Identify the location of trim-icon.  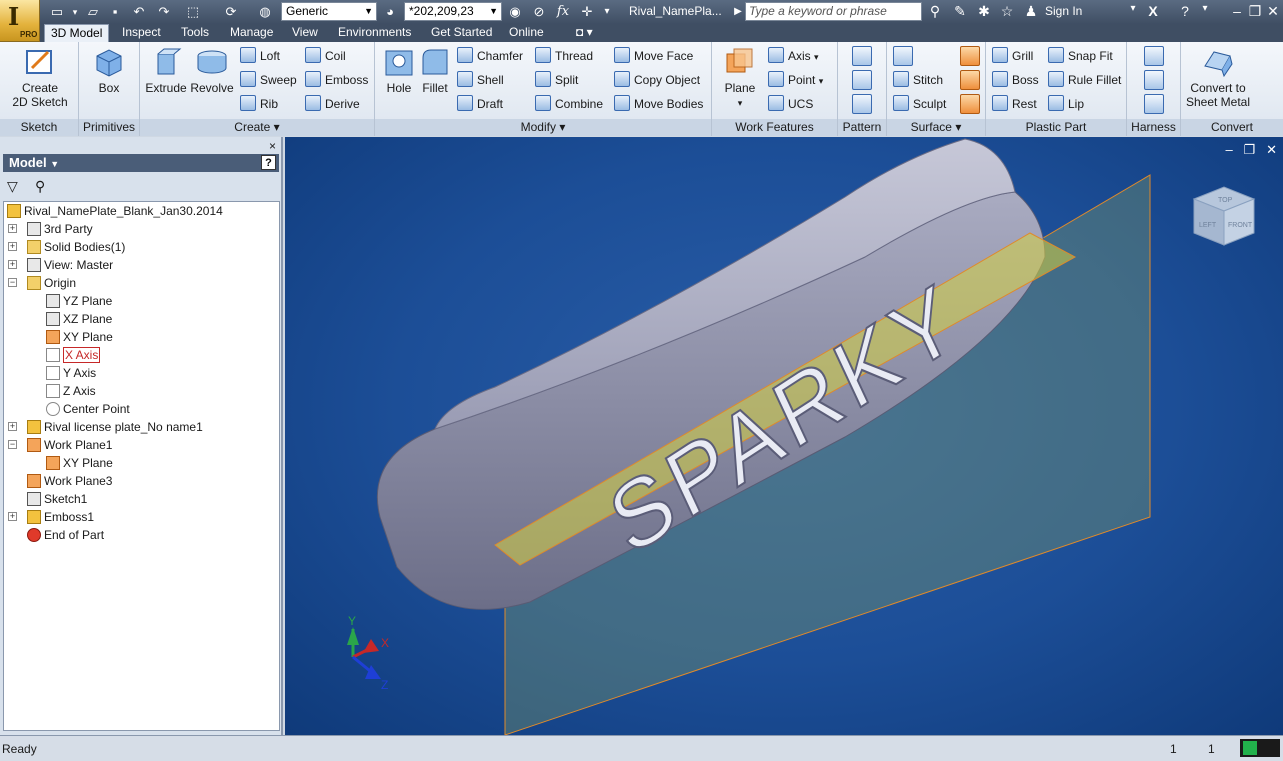
(970, 80).